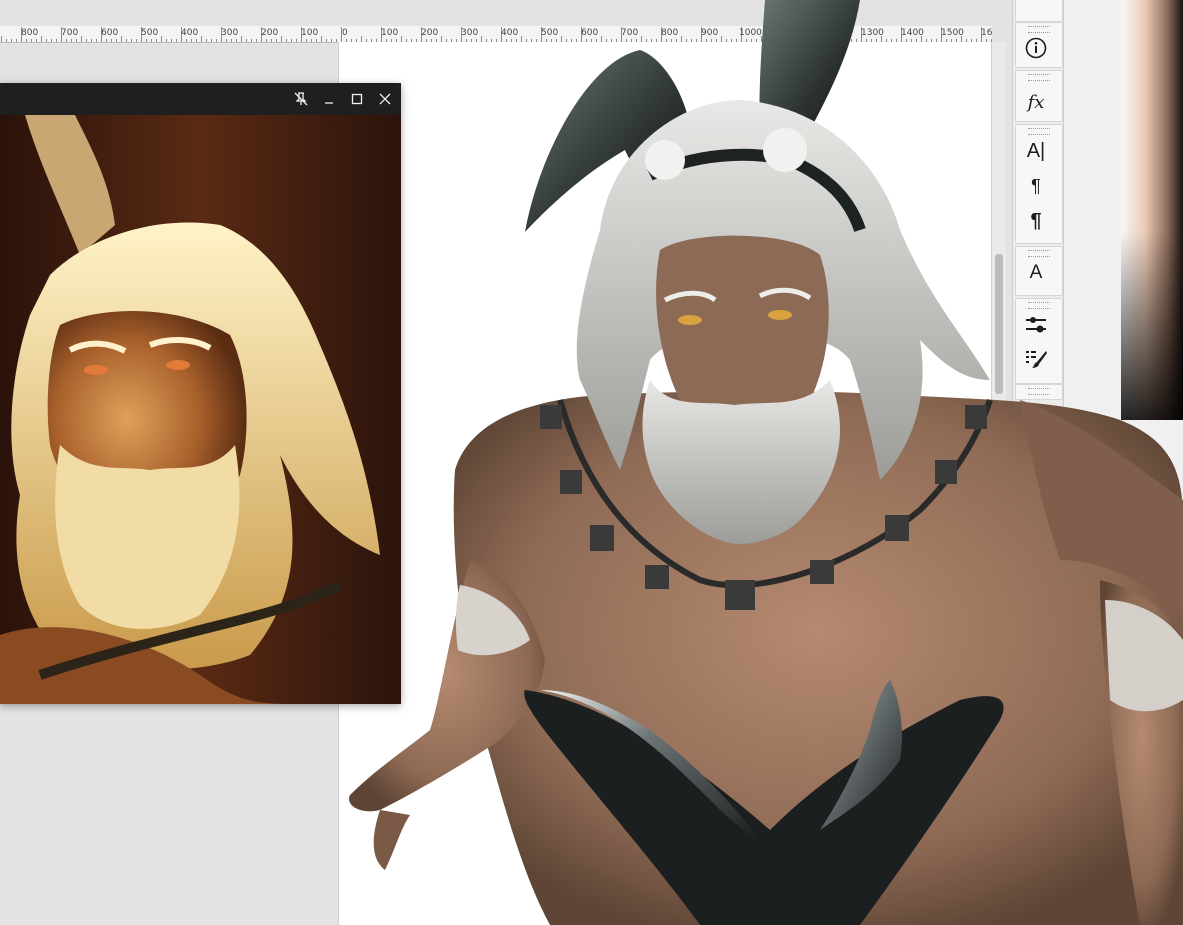  What do you see at coordinates (301, 99) in the screenshot?
I see `unpin-icon` at bounding box center [301, 99].